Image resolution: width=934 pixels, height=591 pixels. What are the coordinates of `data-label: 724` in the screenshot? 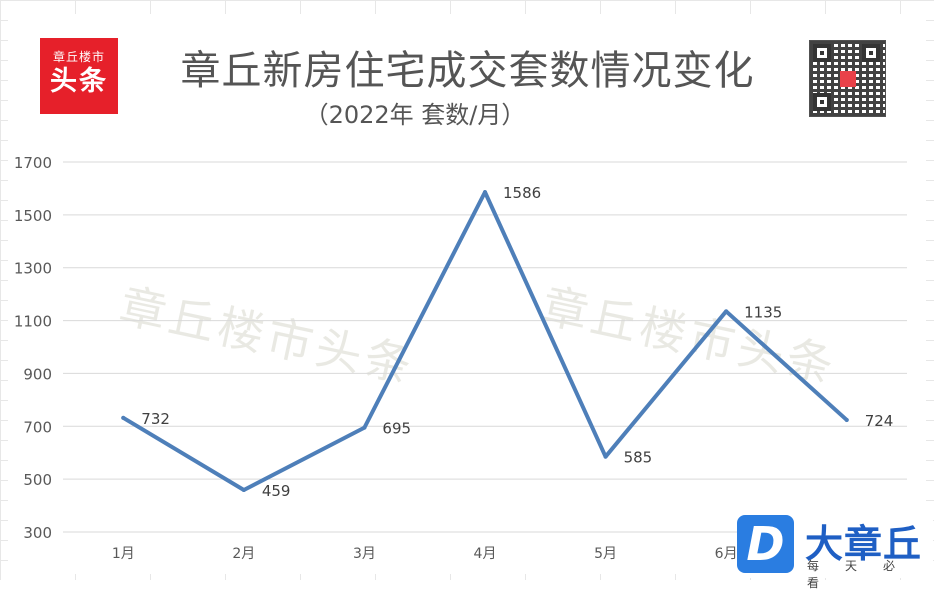 It's located at (879, 421).